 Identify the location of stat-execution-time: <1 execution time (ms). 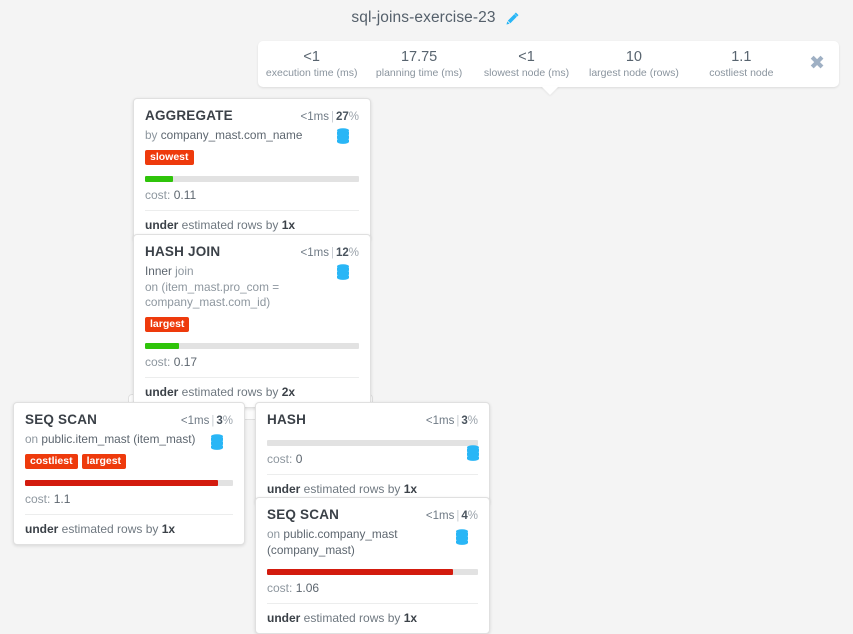
(311, 64).